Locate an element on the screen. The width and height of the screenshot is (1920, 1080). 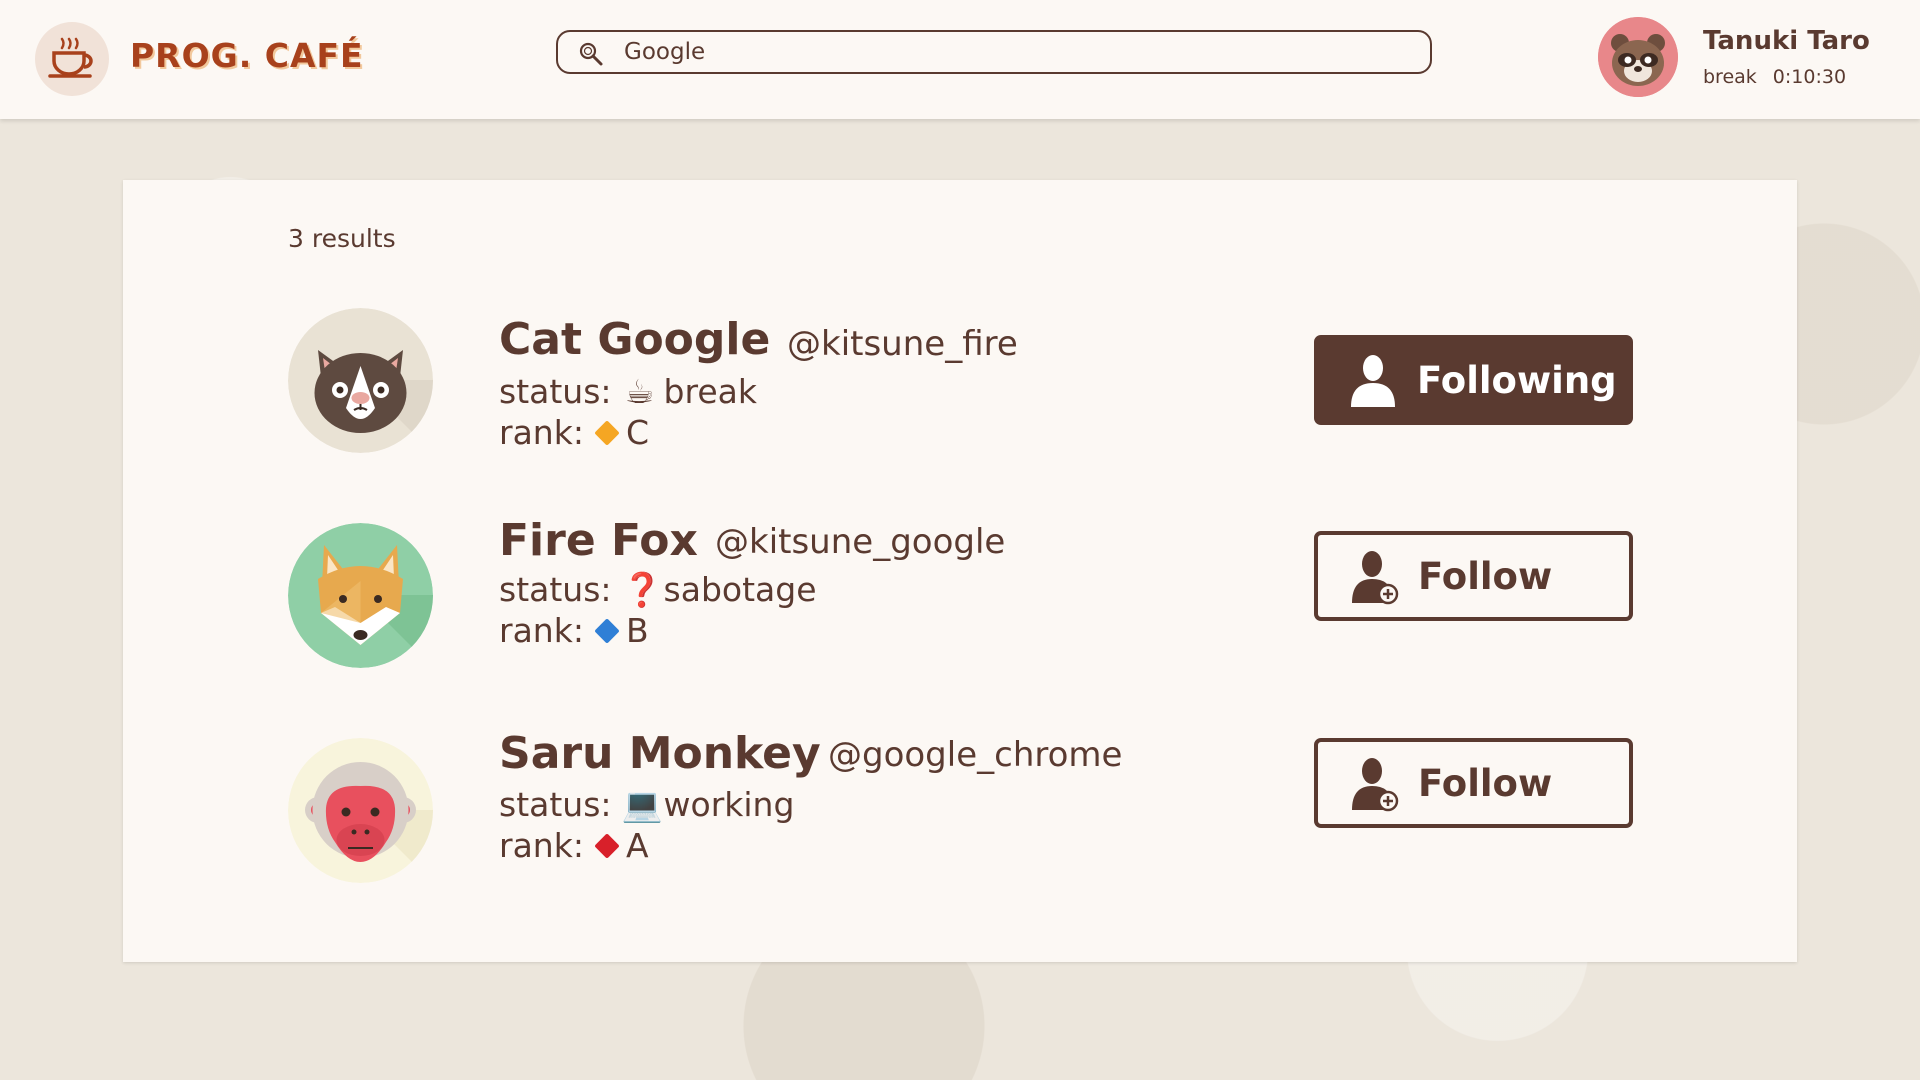
magnifier-icon is located at coordinates (591, 54).